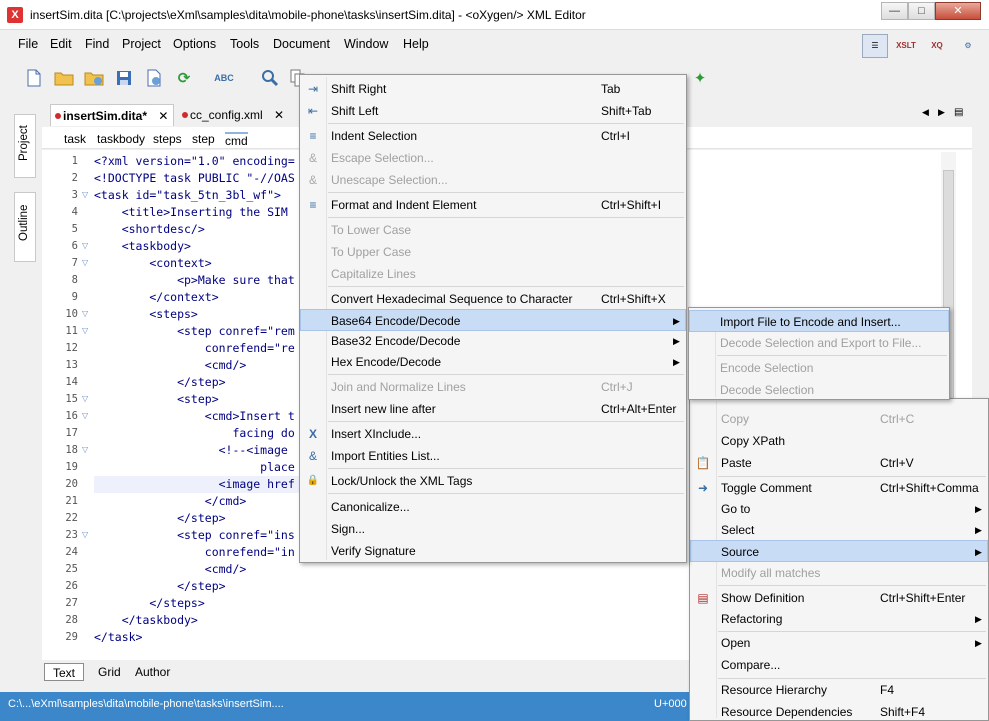  I want to click on database-perspective-button: ⚙, so click(968, 46).